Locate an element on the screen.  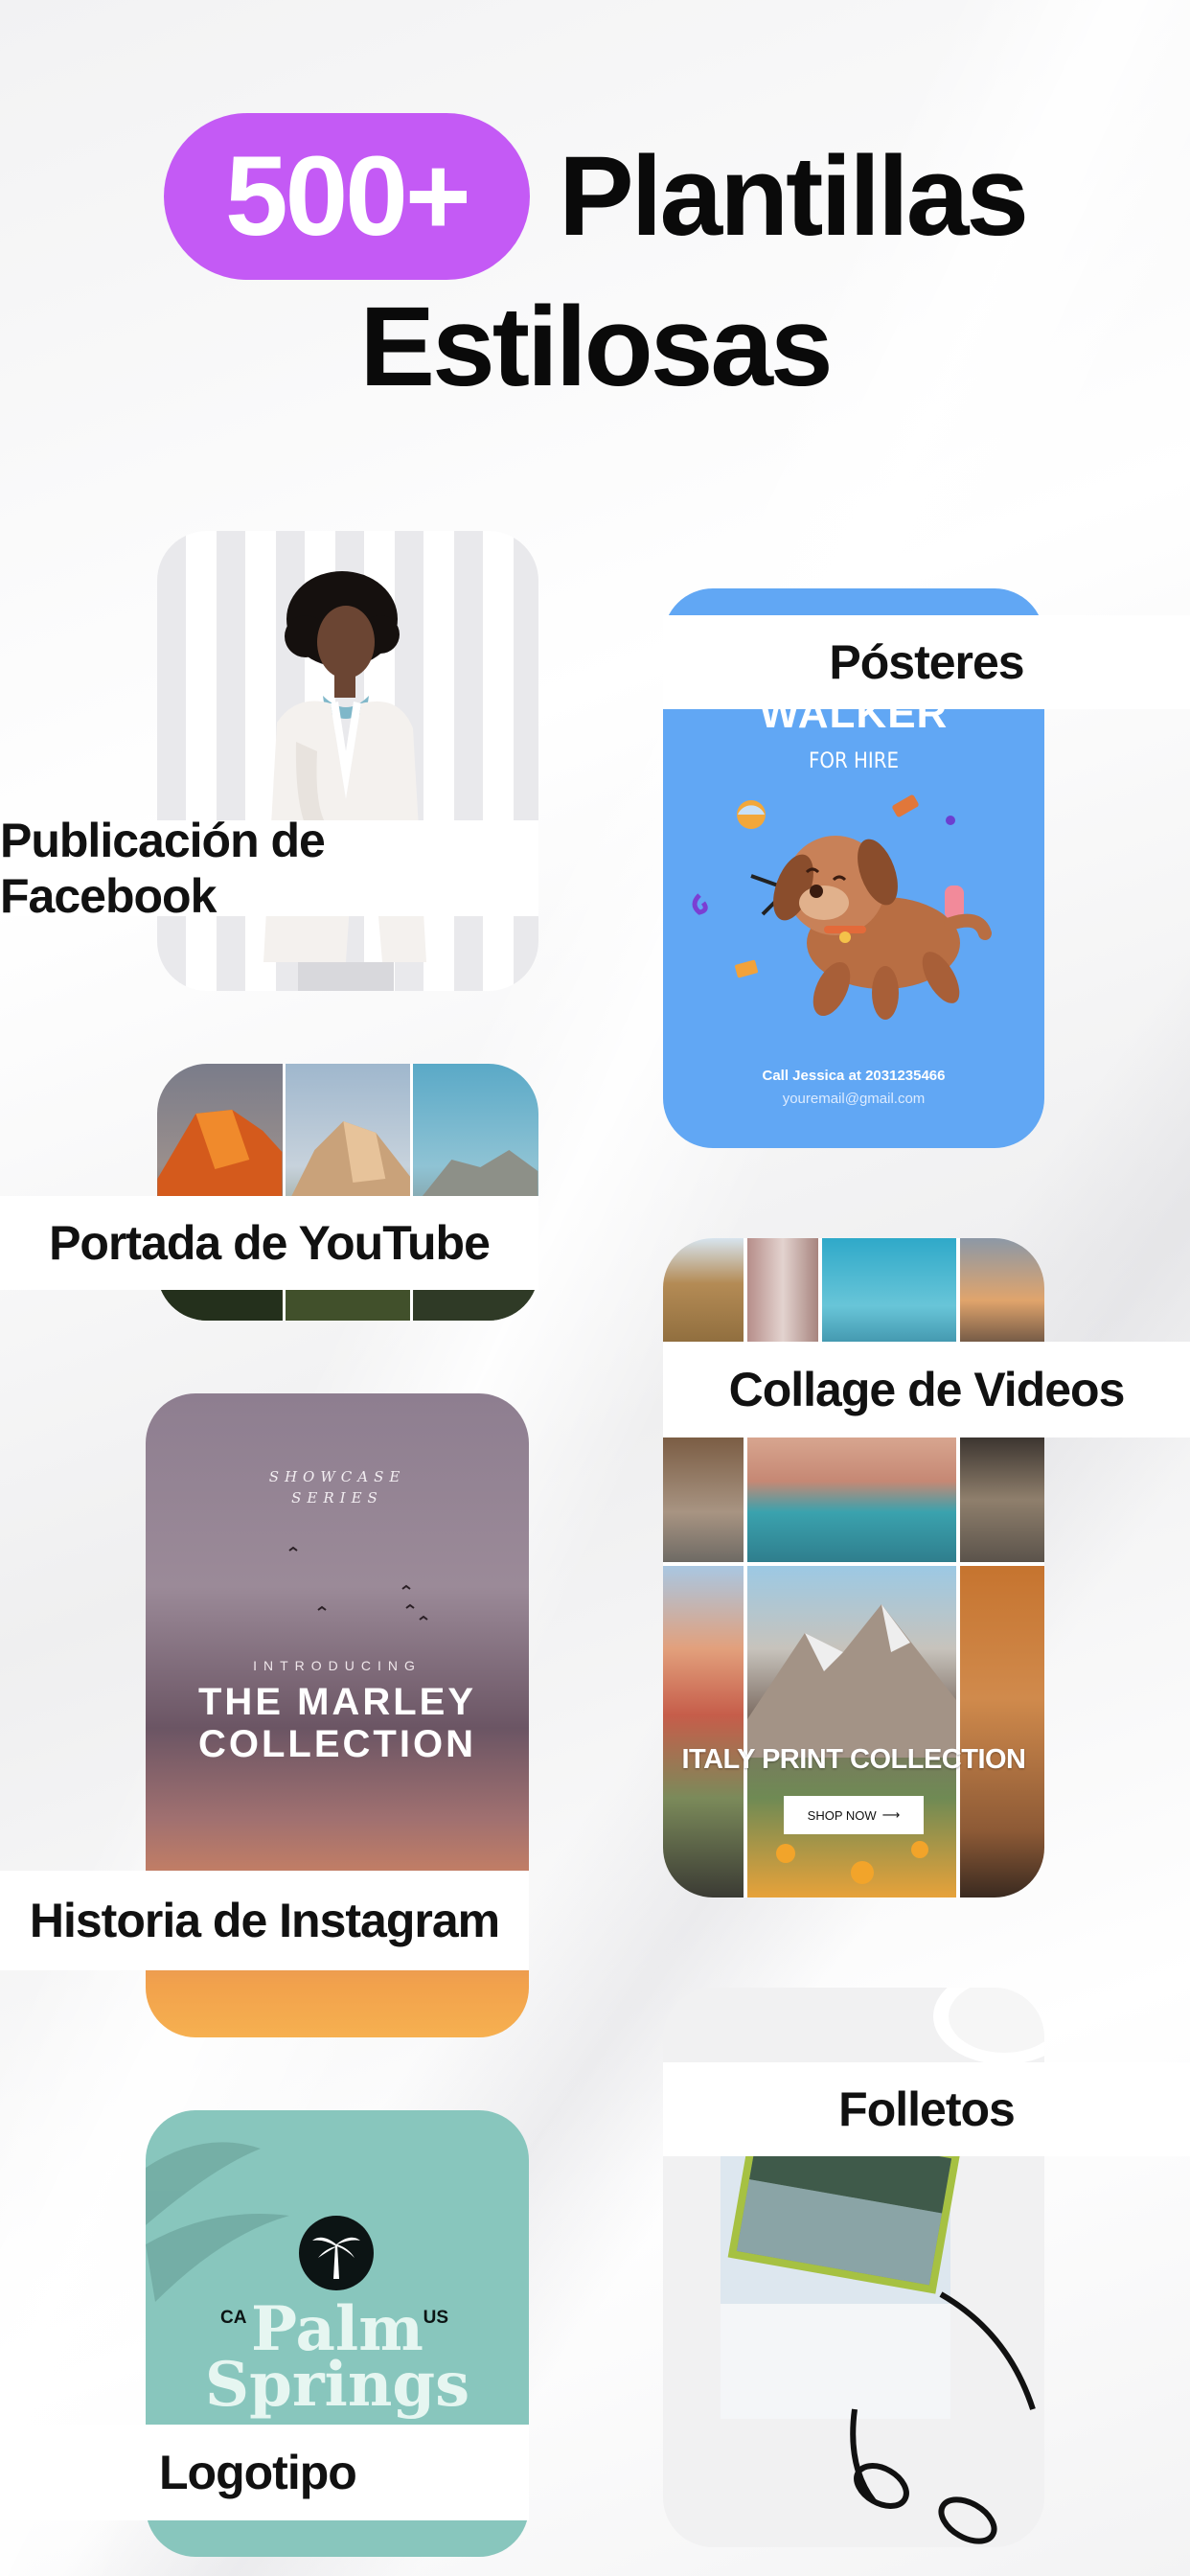
instagram-story-label: Historia de Instagram is located at coordinates (264, 1920).